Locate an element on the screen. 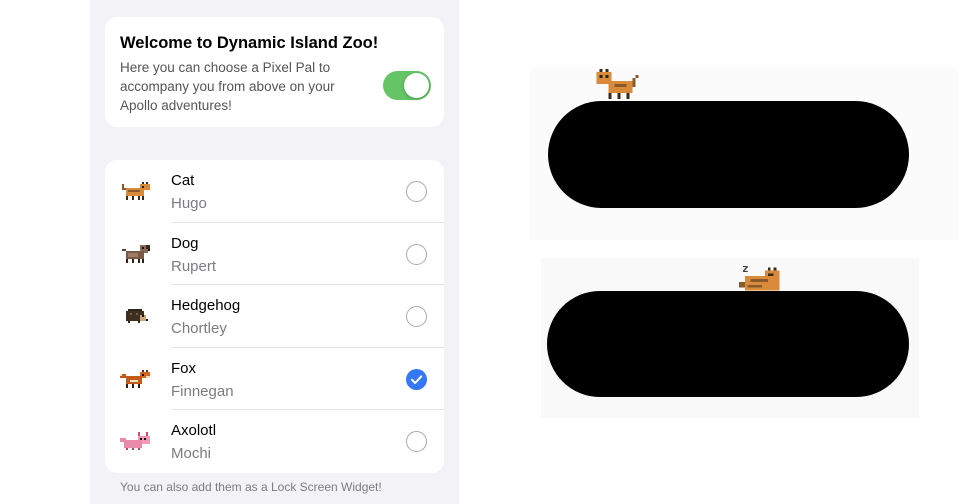  checkmark-icon is located at coordinates (417, 379).